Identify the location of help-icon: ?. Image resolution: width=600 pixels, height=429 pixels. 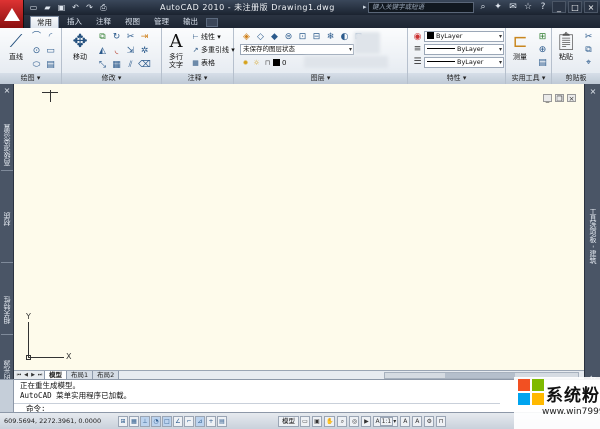
(543, 7).